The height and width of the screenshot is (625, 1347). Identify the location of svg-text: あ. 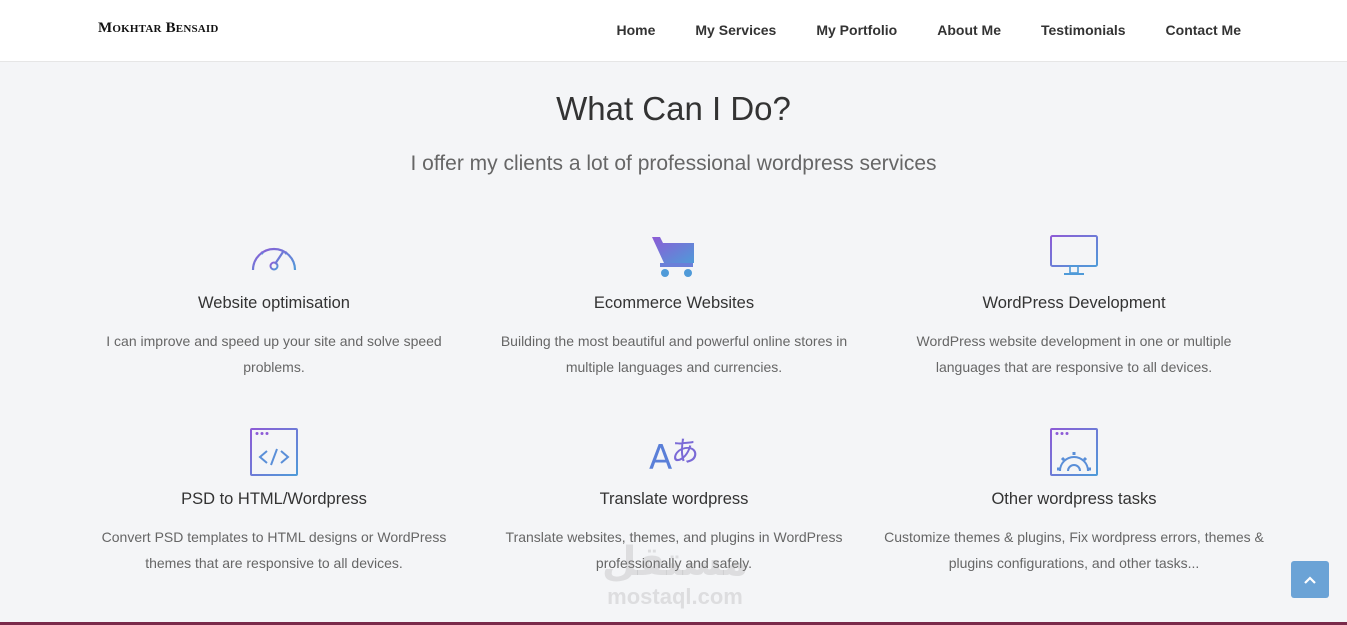
(685, 451).